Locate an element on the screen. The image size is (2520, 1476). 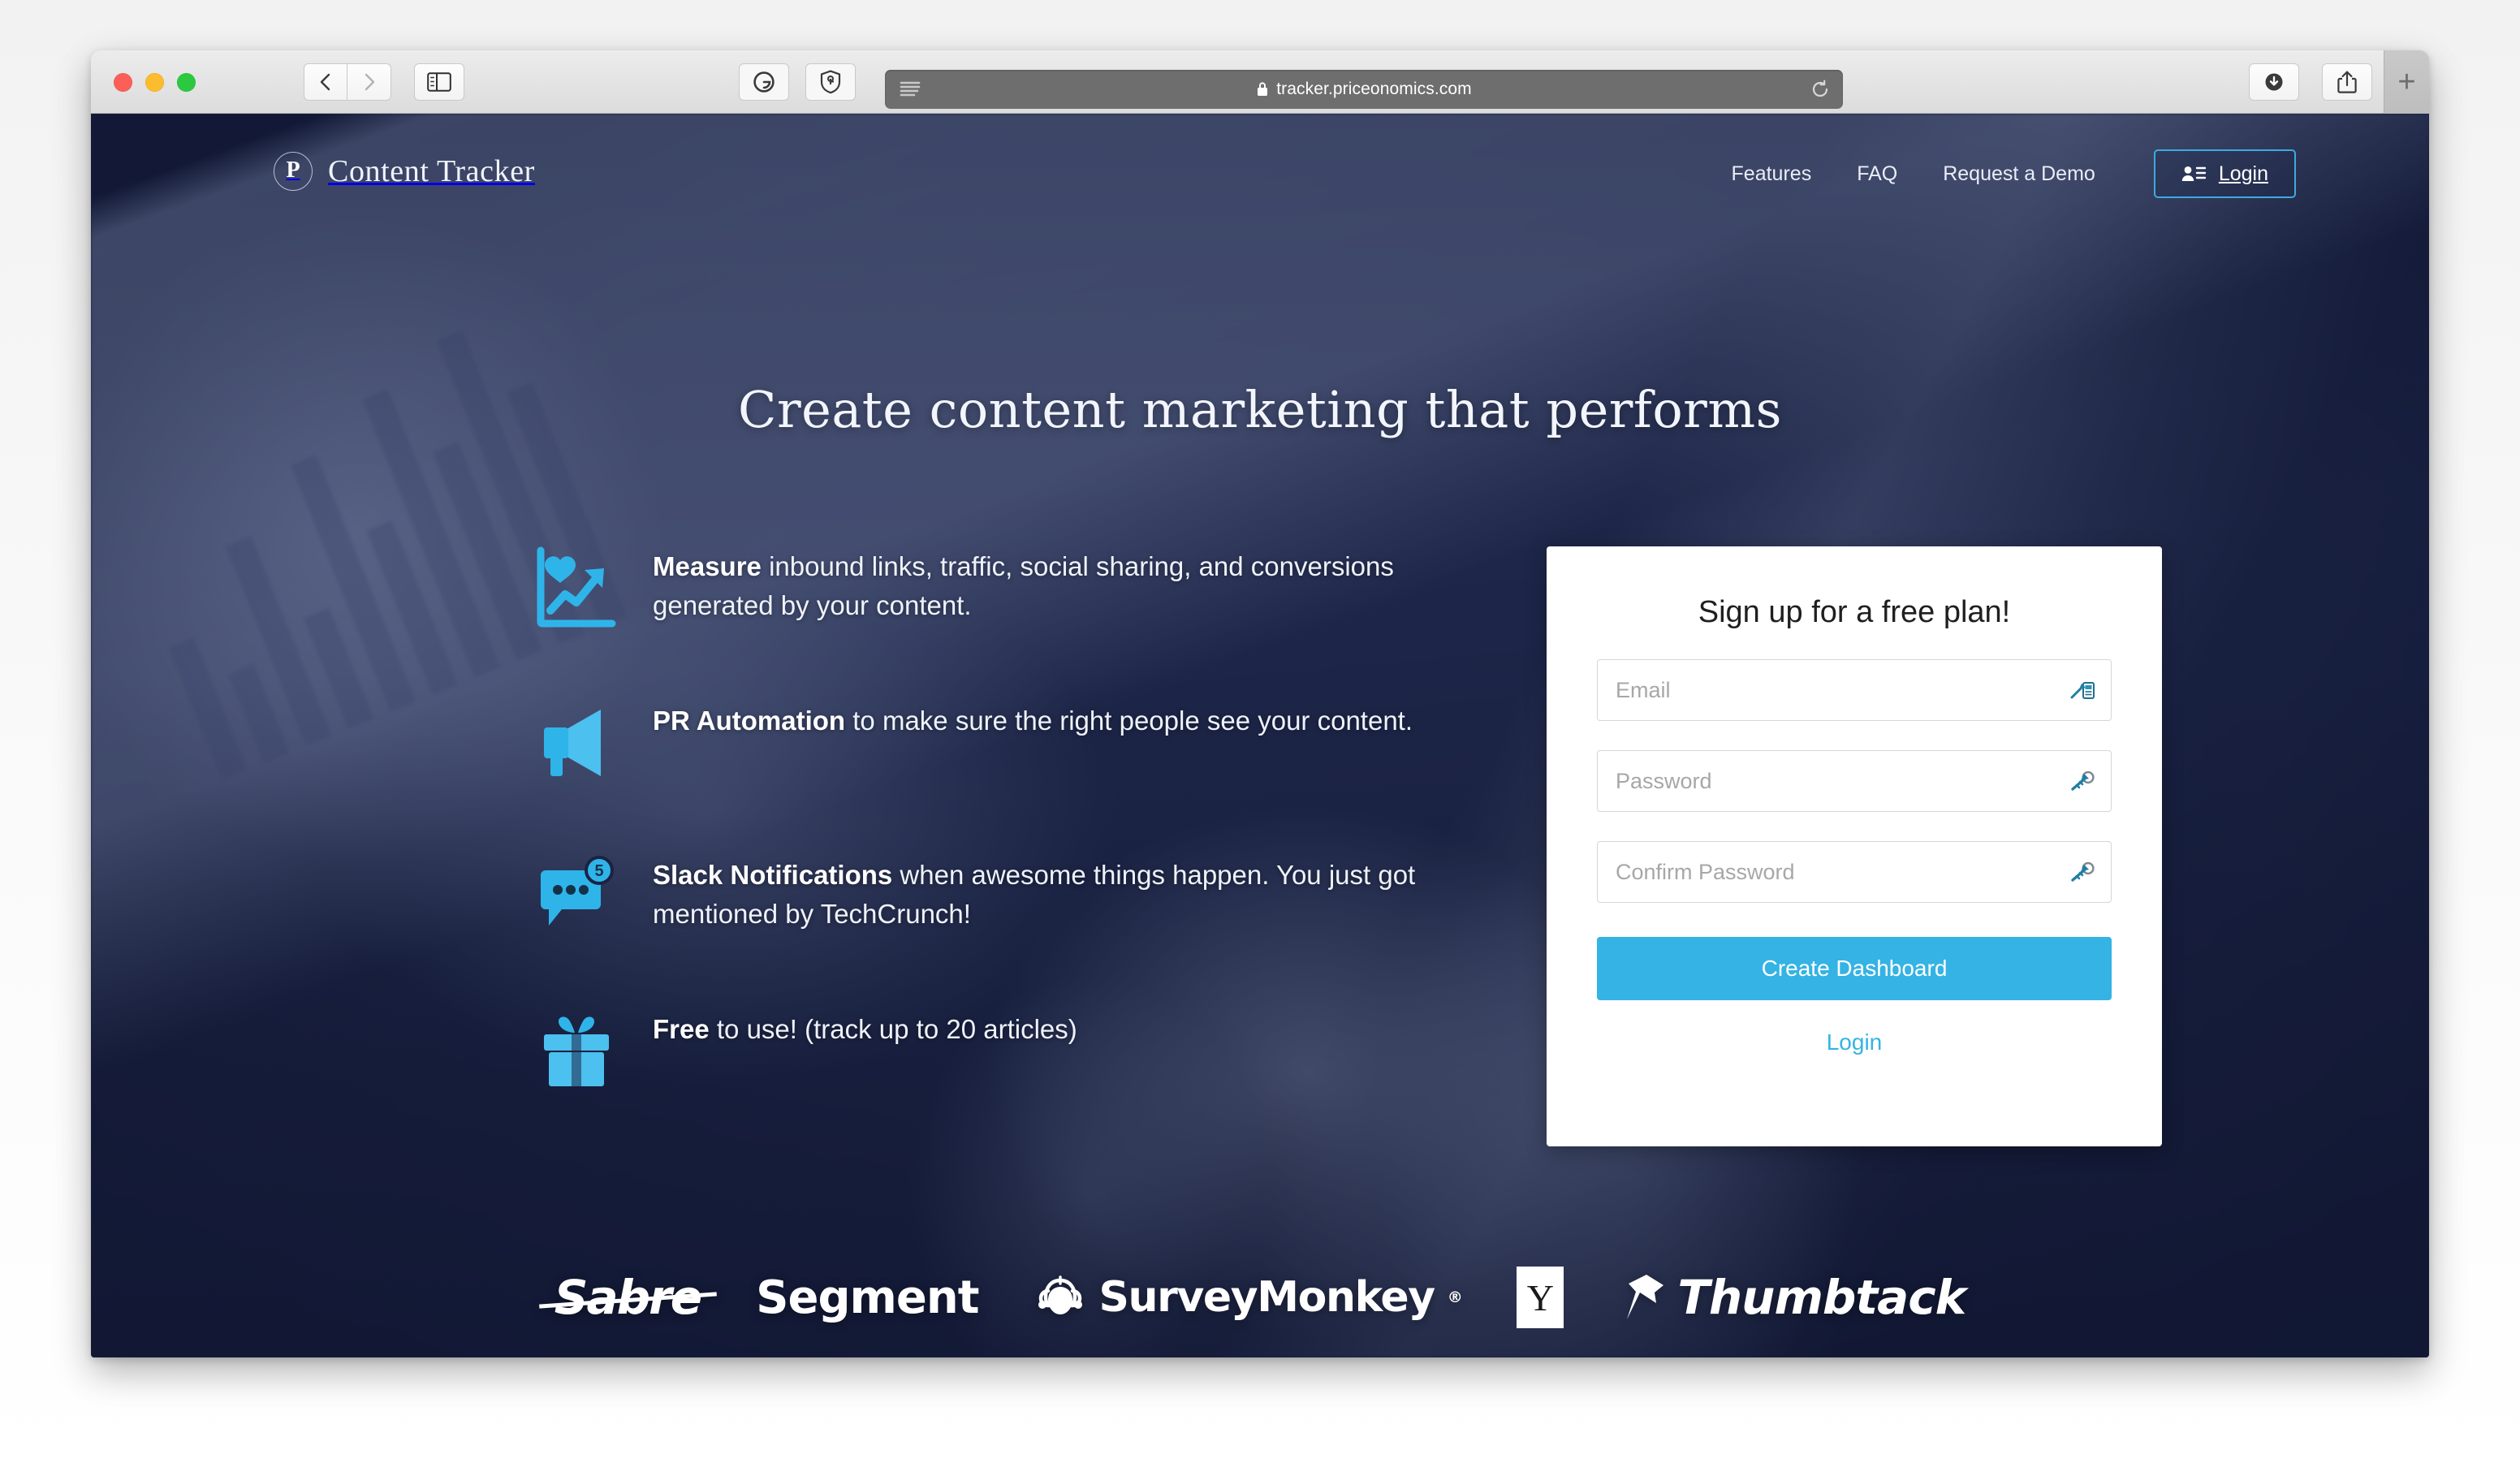
email-input is located at coordinates (1854, 690).